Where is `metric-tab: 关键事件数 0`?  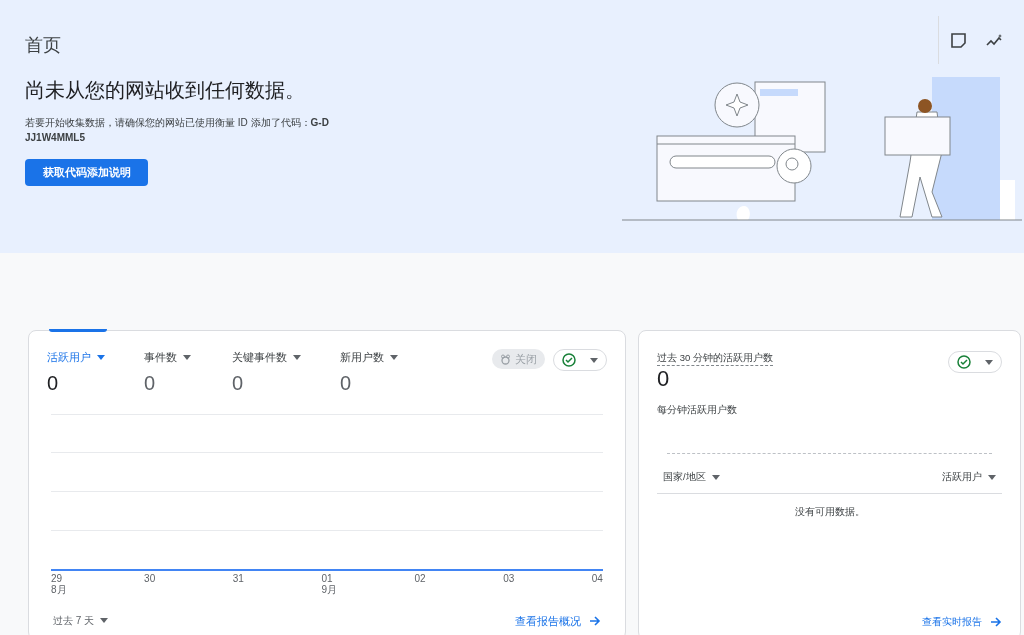
metric-tab: 关键事件数 0 is located at coordinates (286, 363).